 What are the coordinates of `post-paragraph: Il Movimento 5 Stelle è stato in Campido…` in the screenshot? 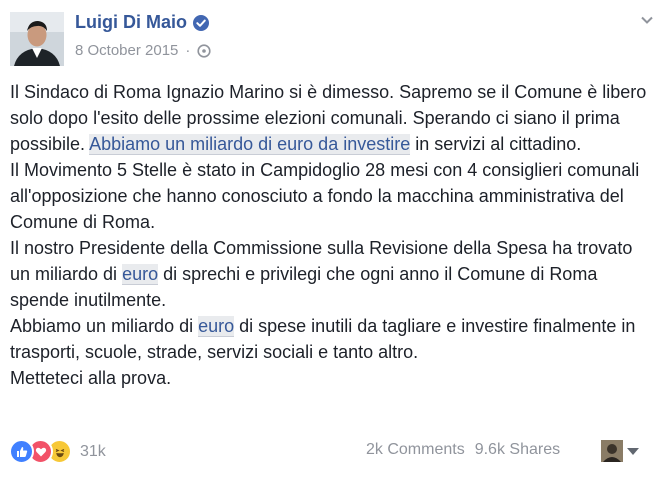 It's located at (325, 196).